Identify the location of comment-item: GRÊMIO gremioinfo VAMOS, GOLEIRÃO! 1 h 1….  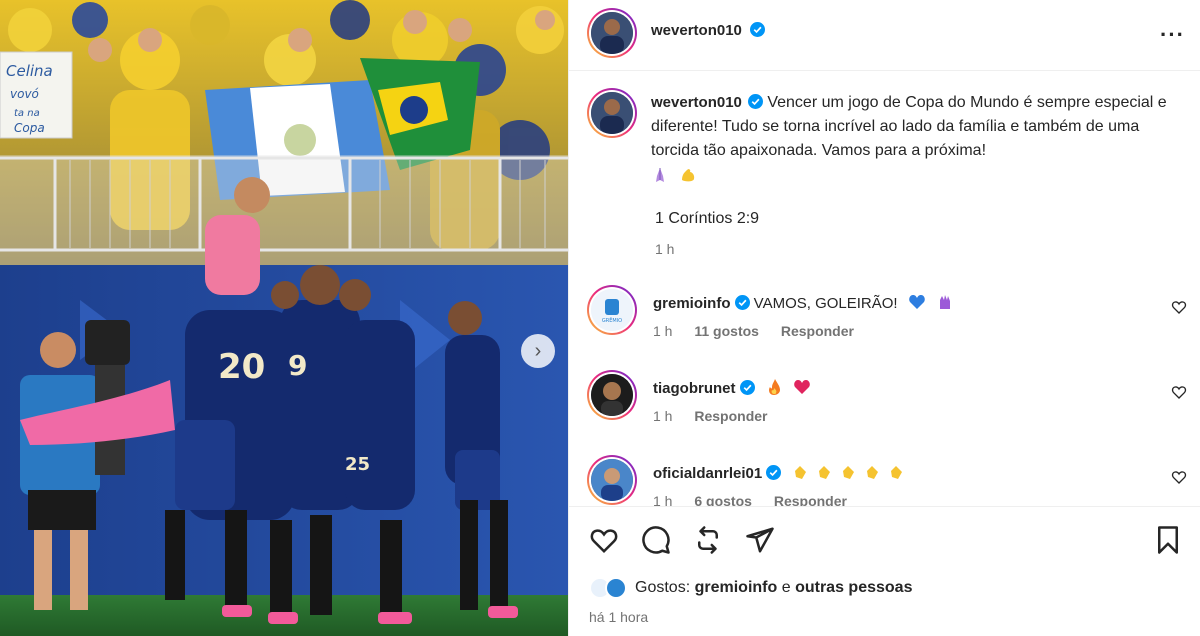
(884, 320).